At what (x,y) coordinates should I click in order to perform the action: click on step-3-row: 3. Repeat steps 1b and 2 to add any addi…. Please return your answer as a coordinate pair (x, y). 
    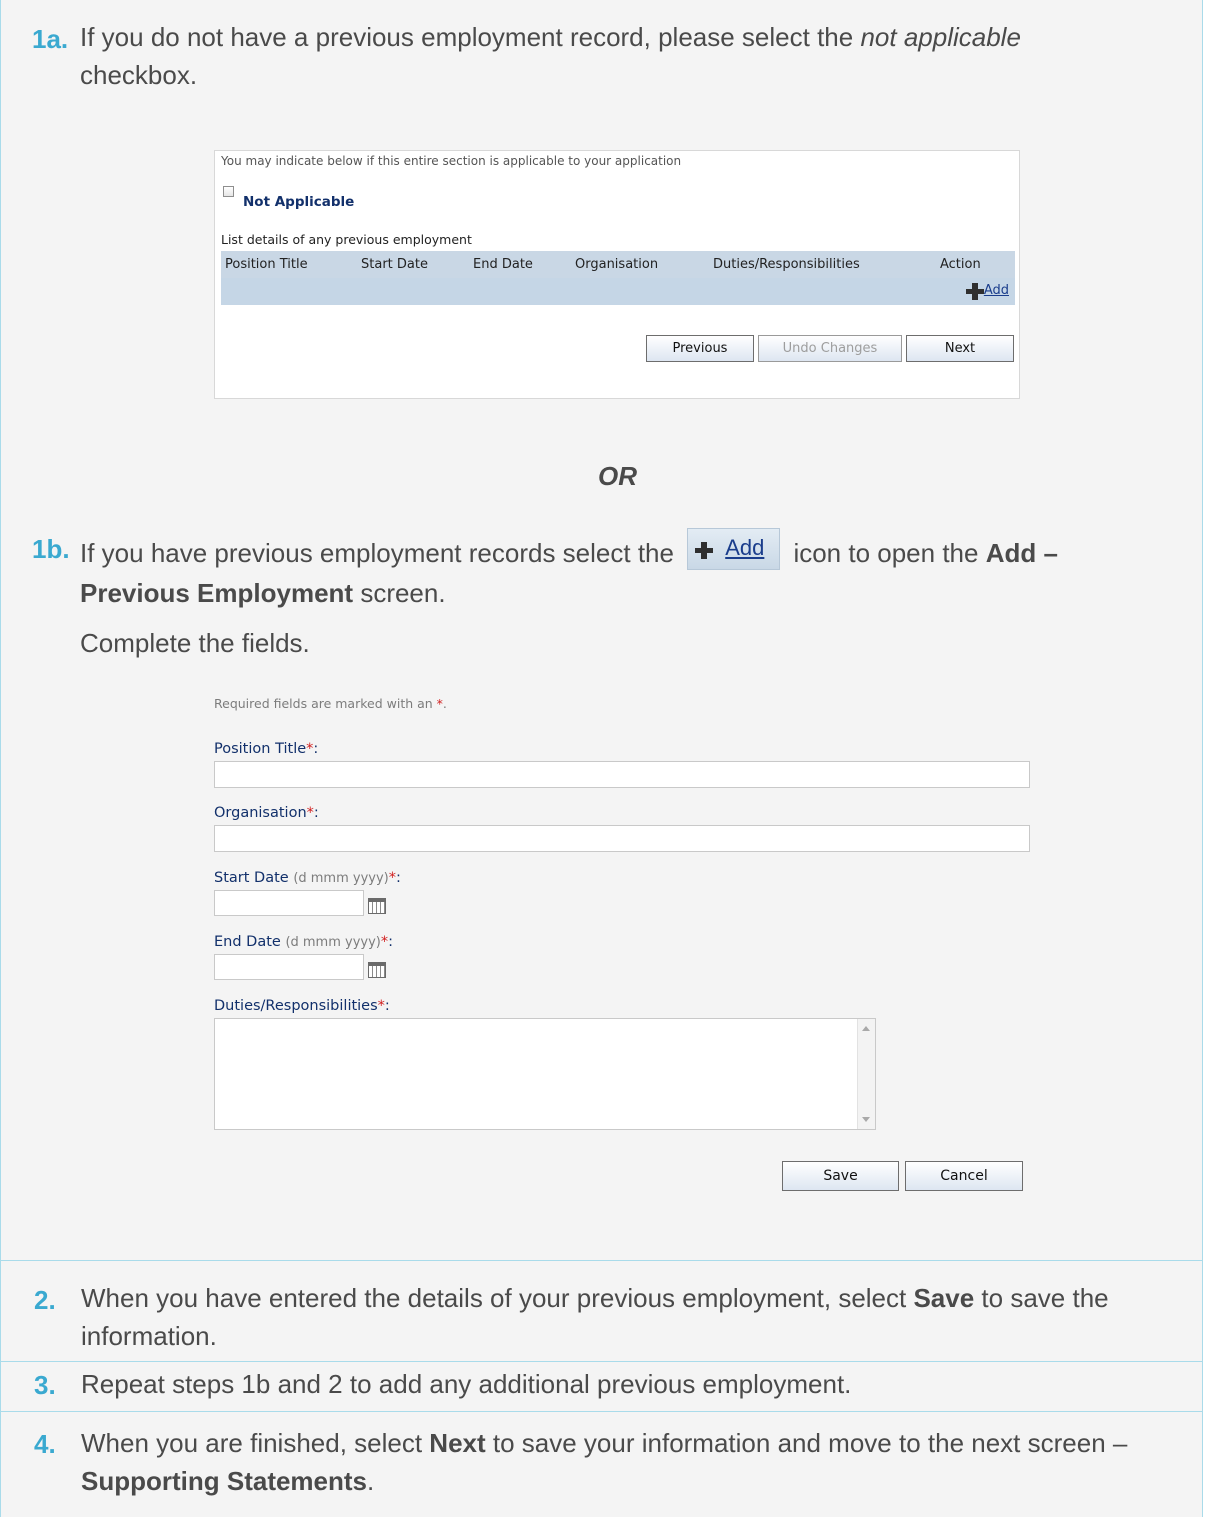
    Looking at the image, I should click on (601, 1386).